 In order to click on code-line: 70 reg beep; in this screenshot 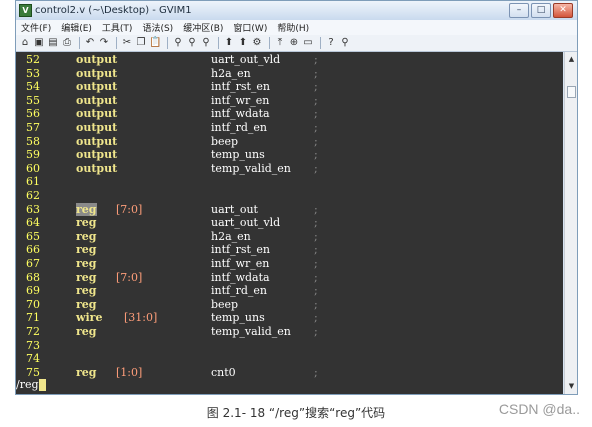, I will do `click(289, 305)`.